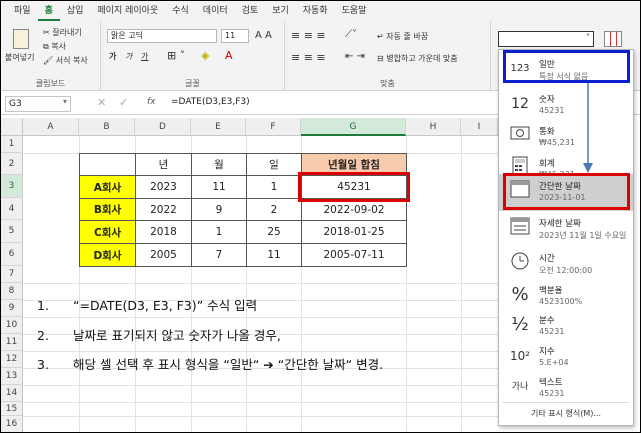 The height and width of the screenshot is (433, 641). What do you see at coordinates (12, 291) in the screenshot?
I see `row-header-8: 8` at bounding box center [12, 291].